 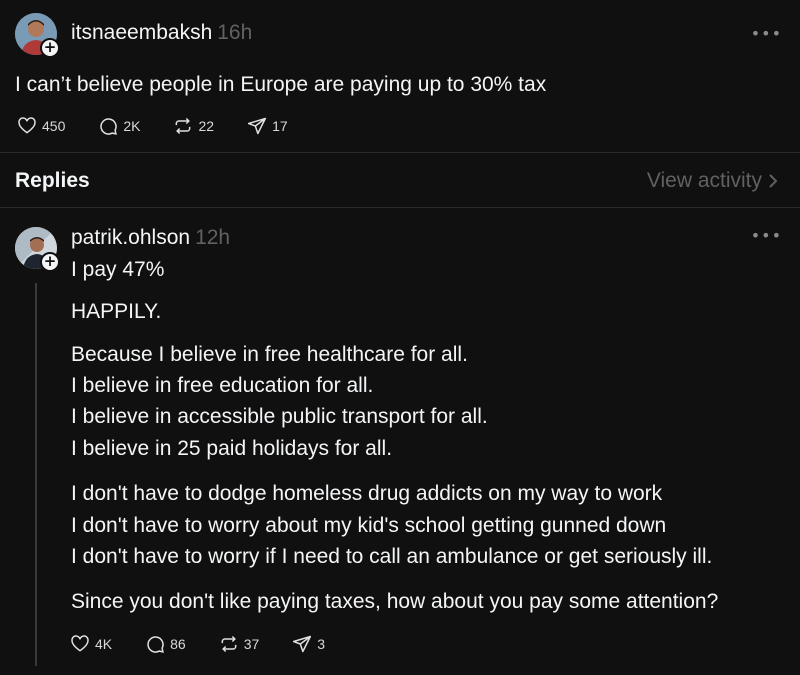 I want to click on share-count: 17, so click(x=280, y=126).